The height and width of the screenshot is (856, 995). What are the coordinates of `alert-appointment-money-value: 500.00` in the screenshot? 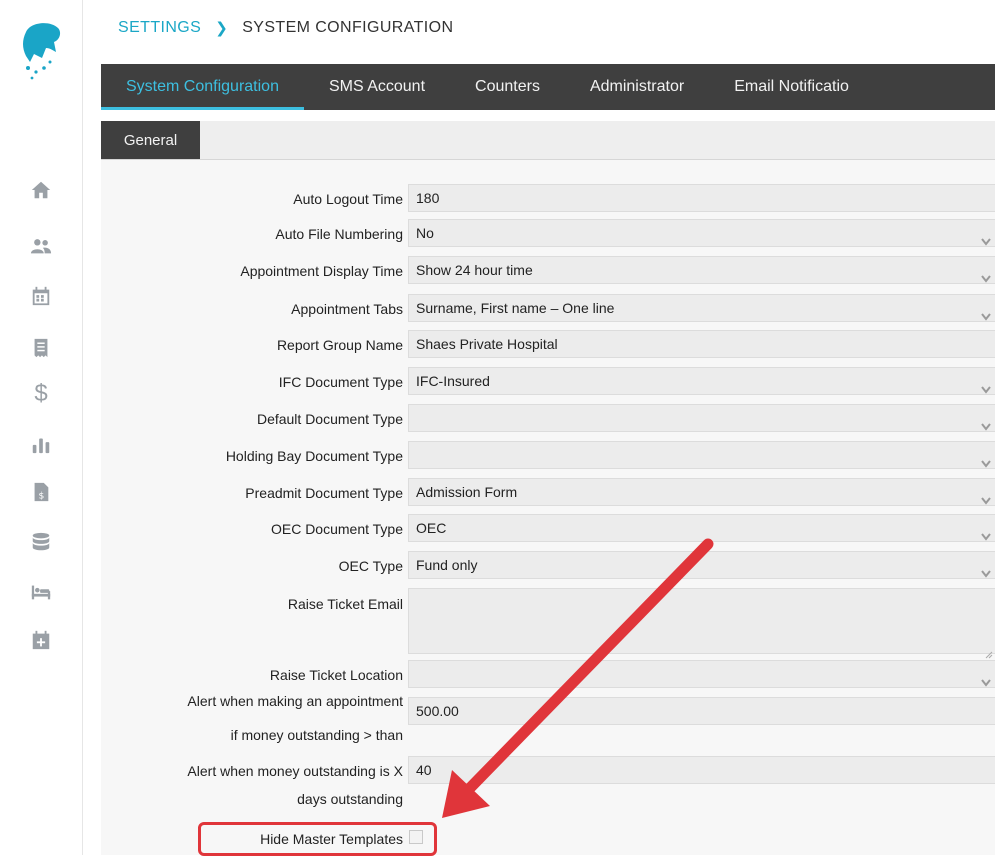 It's located at (437, 711).